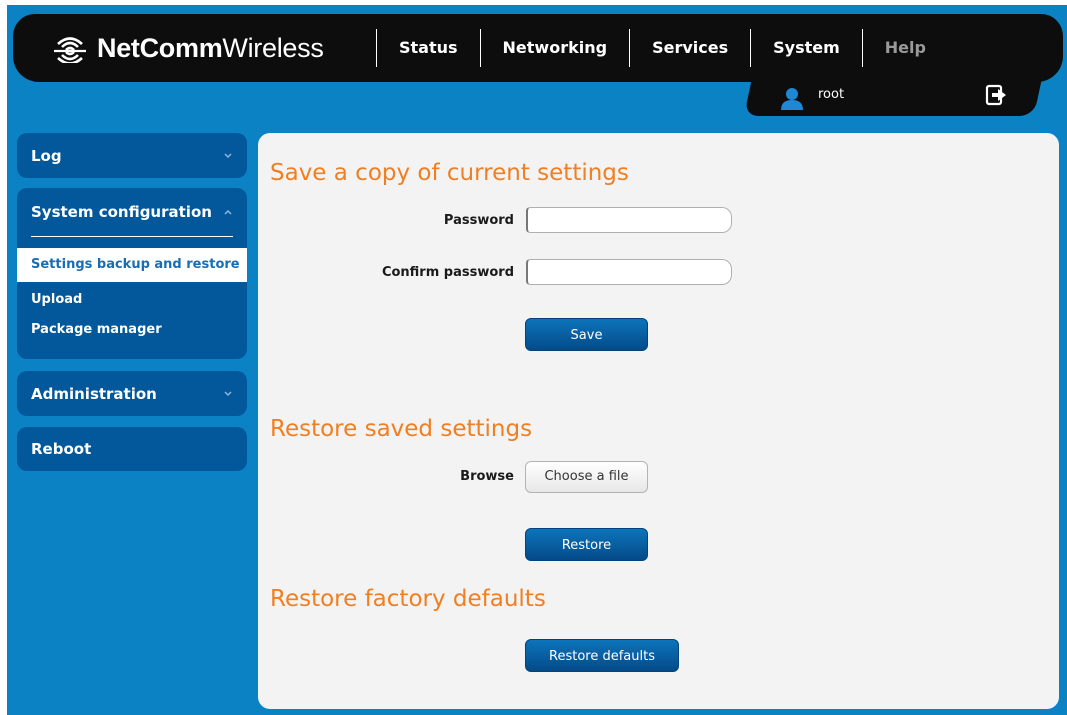 The width and height of the screenshot is (1067, 715). Describe the element at coordinates (428, 48) in the screenshot. I see `nav-status: Status` at that location.